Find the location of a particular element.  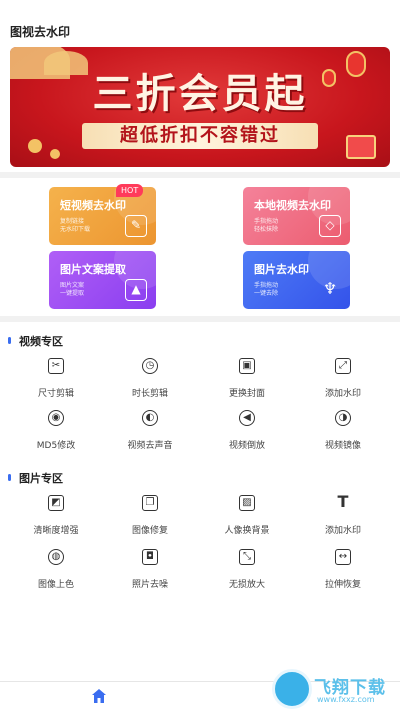

tool-lossless-enlarge: ⤡ 无损放大 is located at coordinates (247, 569).